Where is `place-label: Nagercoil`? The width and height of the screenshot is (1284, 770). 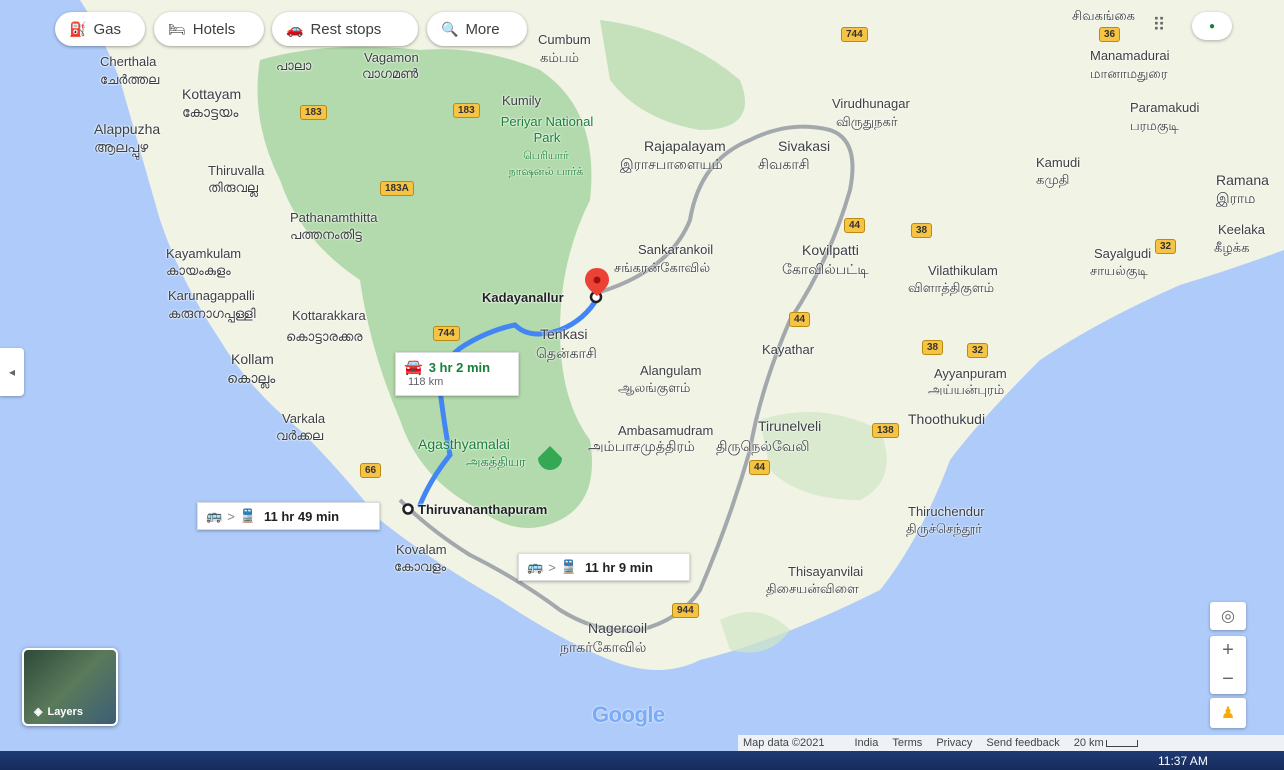
place-label: Nagercoil is located at coordinates (618, 628).